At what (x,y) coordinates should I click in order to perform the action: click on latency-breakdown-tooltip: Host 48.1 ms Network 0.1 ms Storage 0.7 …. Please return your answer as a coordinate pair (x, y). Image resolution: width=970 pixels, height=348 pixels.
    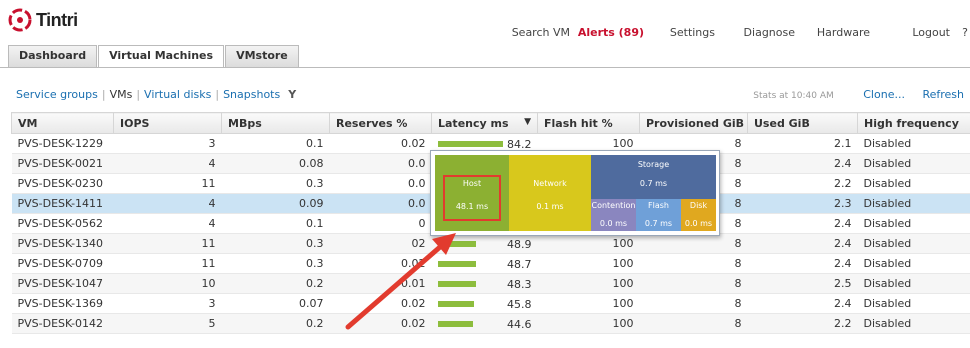
    Looking at the image, I should click on (575, 193).